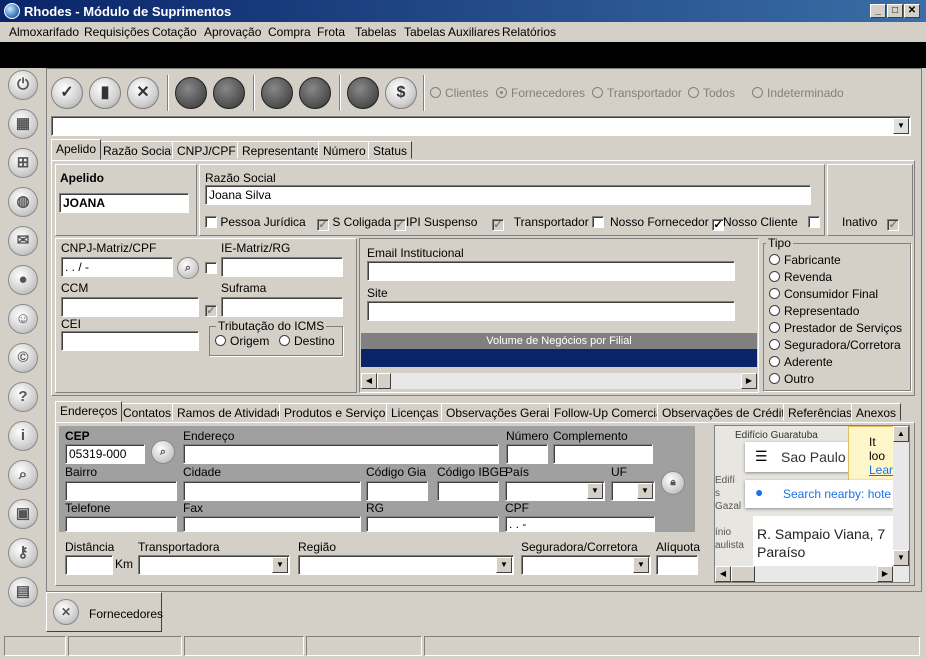  I want to click on globe-icon: ◍, so click(23, 202).